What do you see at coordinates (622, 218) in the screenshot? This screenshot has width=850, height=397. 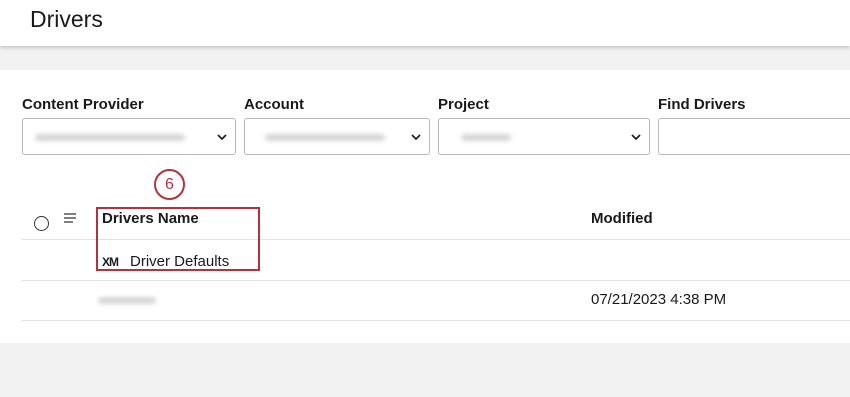 I see `column-header-modified: Modified` at bounding box center [622, 218].